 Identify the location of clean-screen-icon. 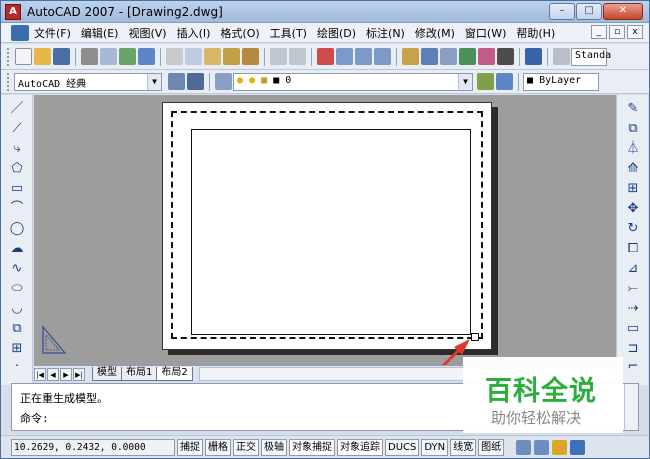
(578, 447).